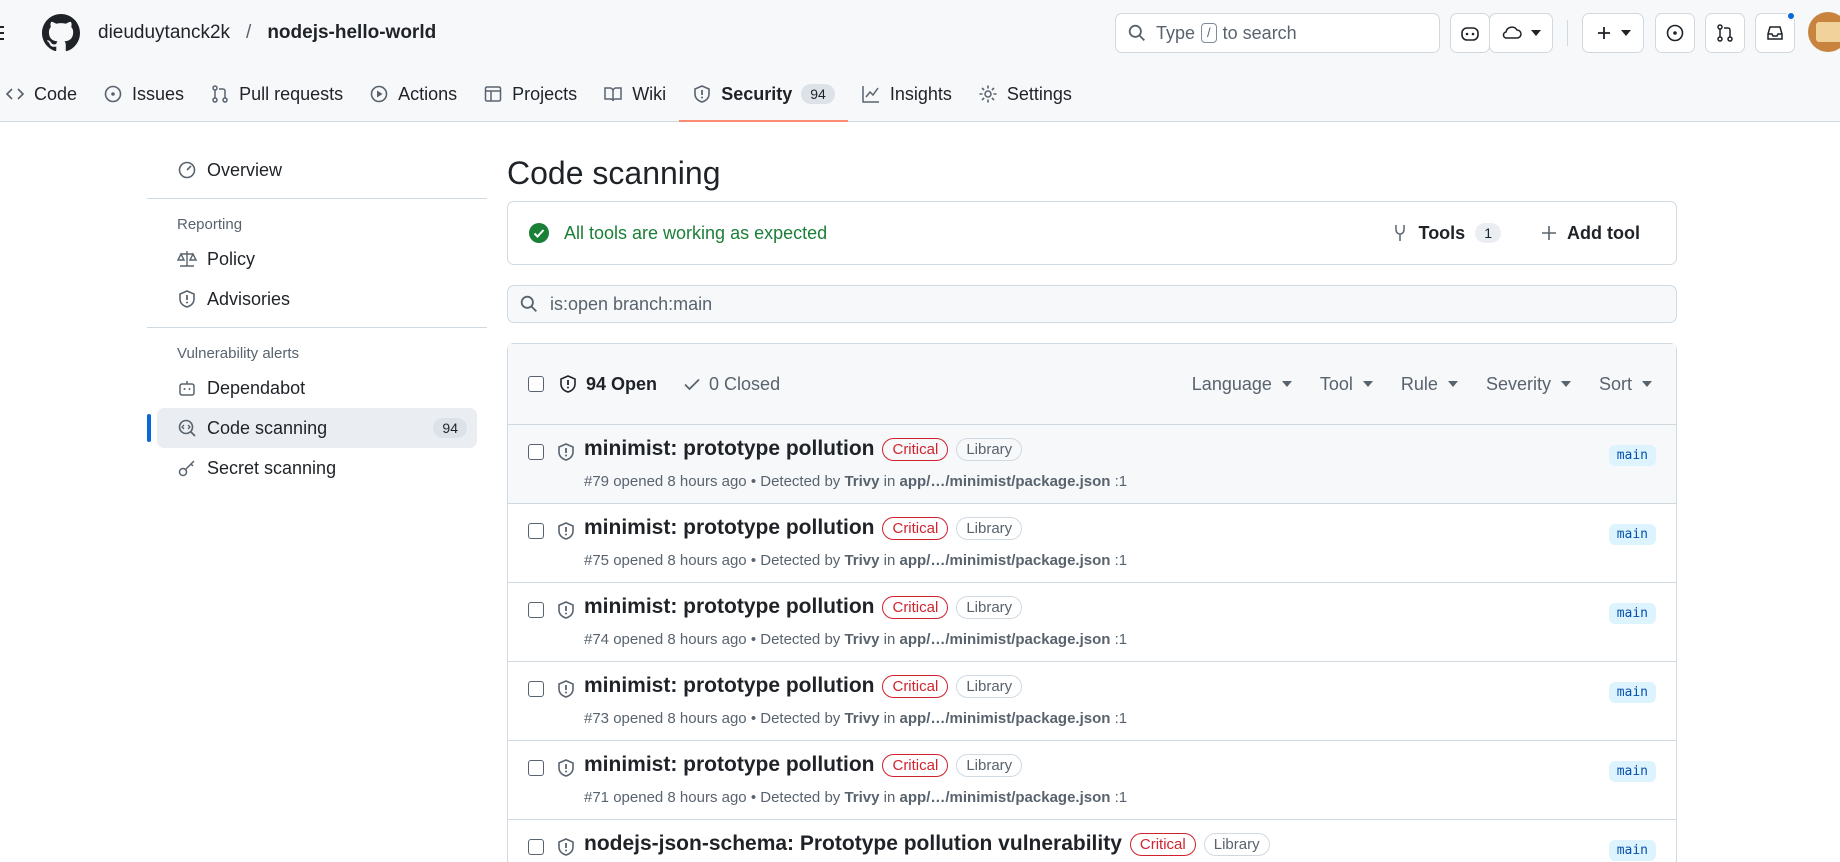 This screenshot has width=1840, height=862. What do you see at coordinates (906, 94) in the screenshot?
I see `tab-insights: Insights` at bounding box center [906, 94].